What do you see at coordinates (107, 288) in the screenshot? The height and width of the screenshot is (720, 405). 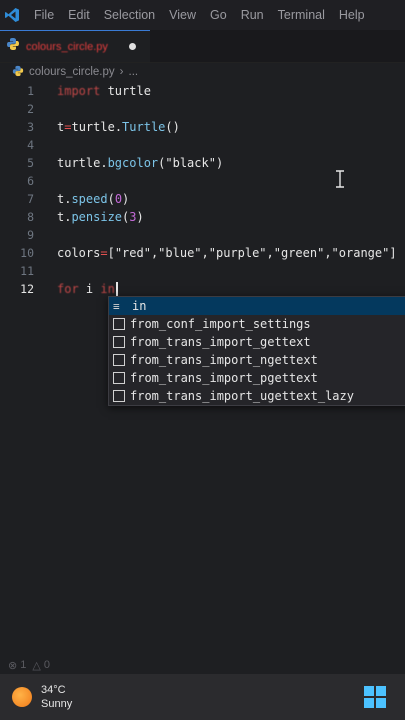 I see `keyword-token: in` at bounding box center [107, 288].